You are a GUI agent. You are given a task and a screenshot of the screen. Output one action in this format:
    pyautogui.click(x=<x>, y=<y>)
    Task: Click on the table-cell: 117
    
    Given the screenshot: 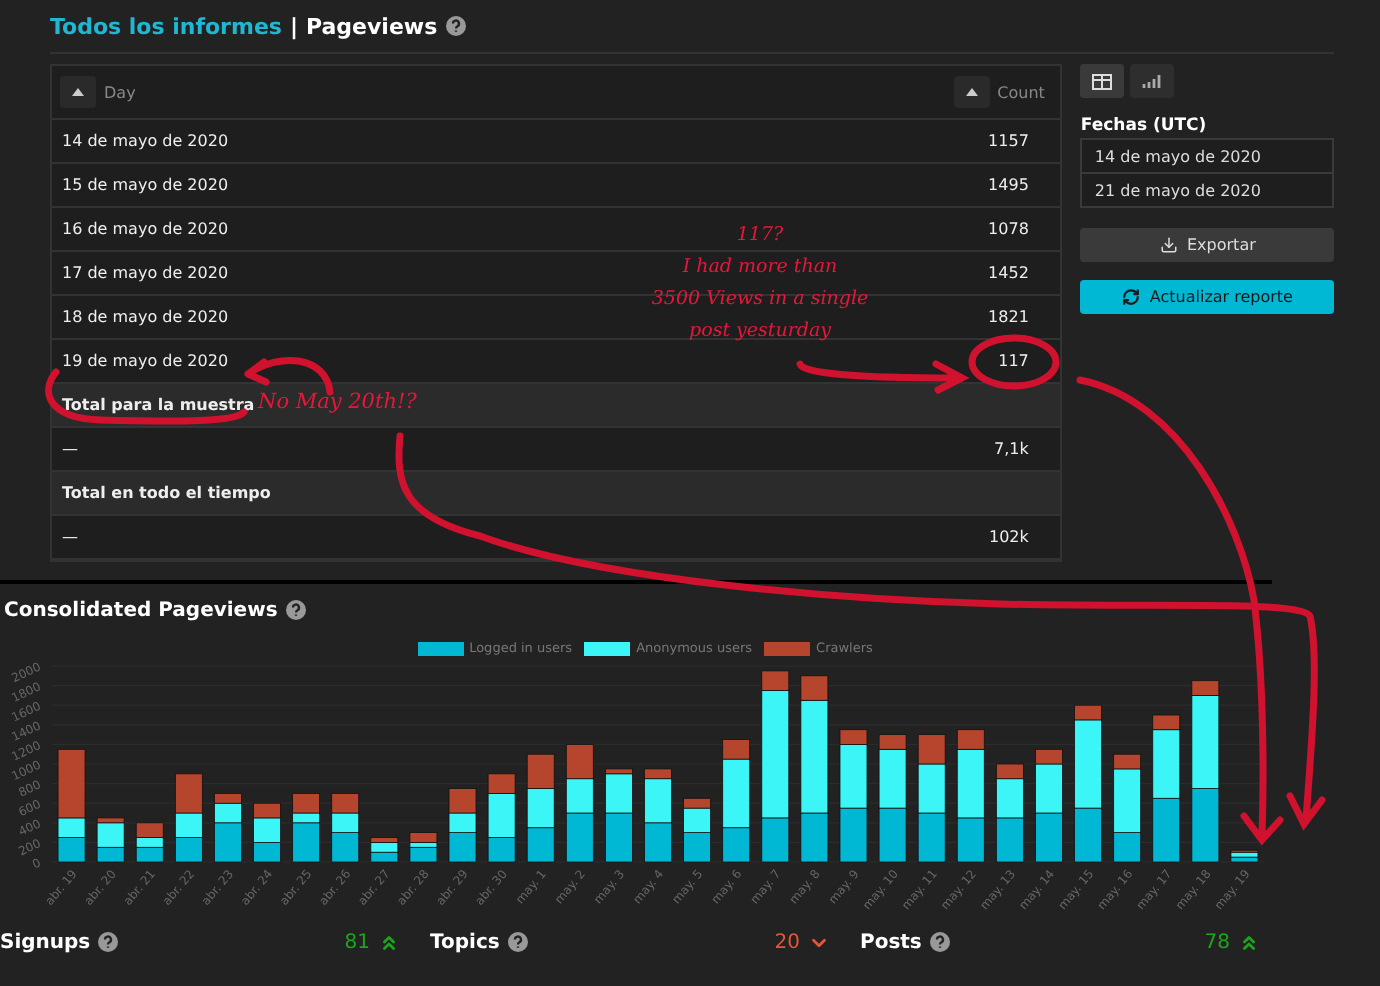 What is the action you would take?
    pyautogui.click(x=1013, y=361)
    